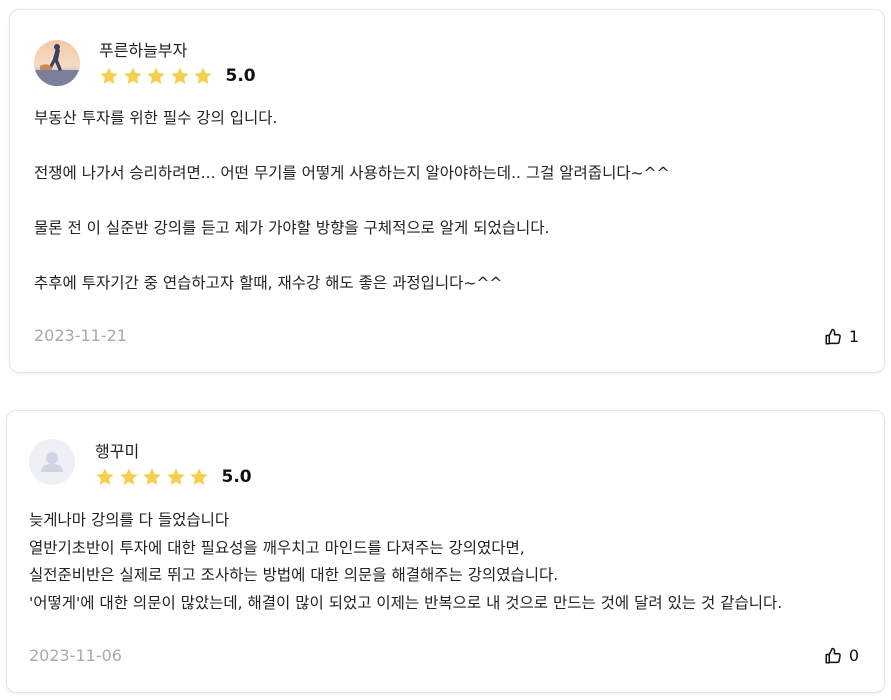  Describe the element at coordinates (841, 336) in the screenshot. I see `like-button: 1` at that location.